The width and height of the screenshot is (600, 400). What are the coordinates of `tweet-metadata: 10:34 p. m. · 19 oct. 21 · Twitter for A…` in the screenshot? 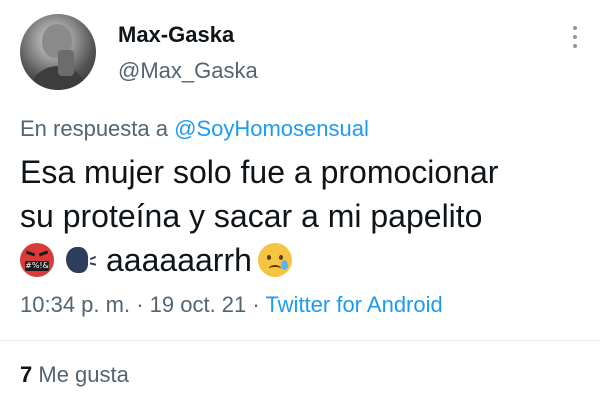 It's located at (231, 305).